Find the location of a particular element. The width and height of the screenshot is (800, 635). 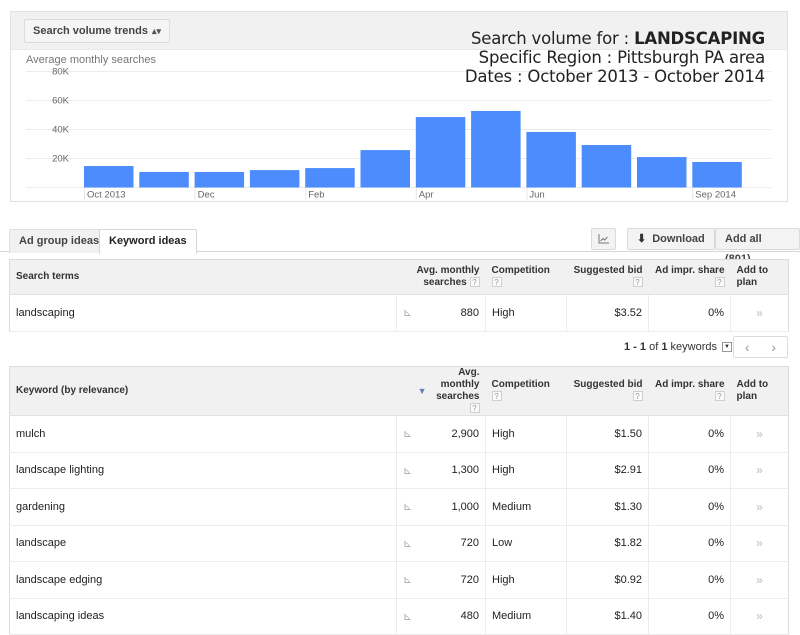

header-add-to-plan: Add to plan is located at coordinates (759, 391).